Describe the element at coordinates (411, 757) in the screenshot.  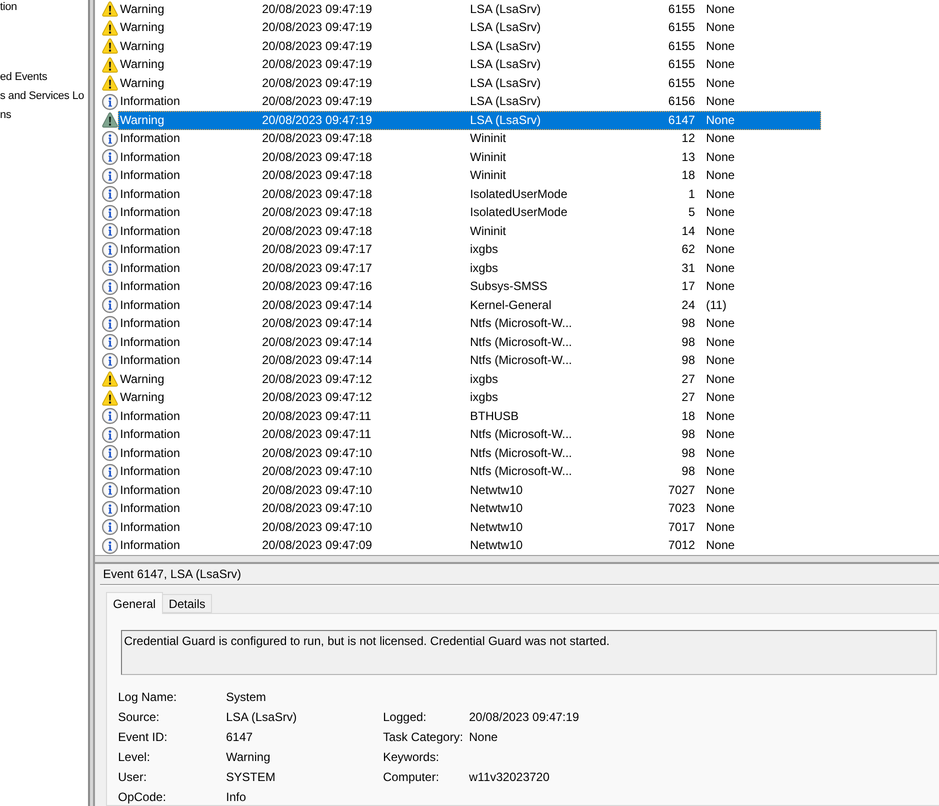
I see `field-label: Keywords:` at that location.